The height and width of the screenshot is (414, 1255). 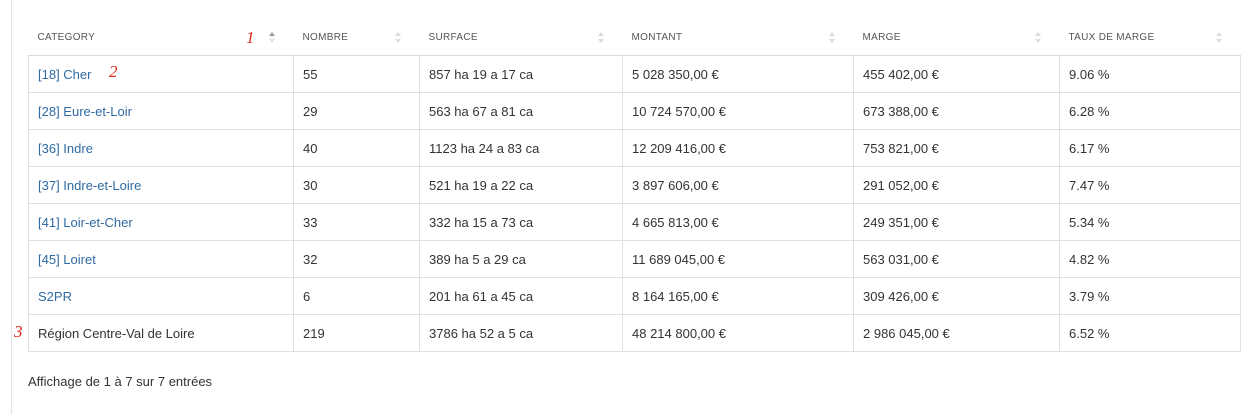 What do you see at coordinates (66, 37) in the screenshot?
I see `column-header-label: CATEGORY` at bounding box center [66, 37].